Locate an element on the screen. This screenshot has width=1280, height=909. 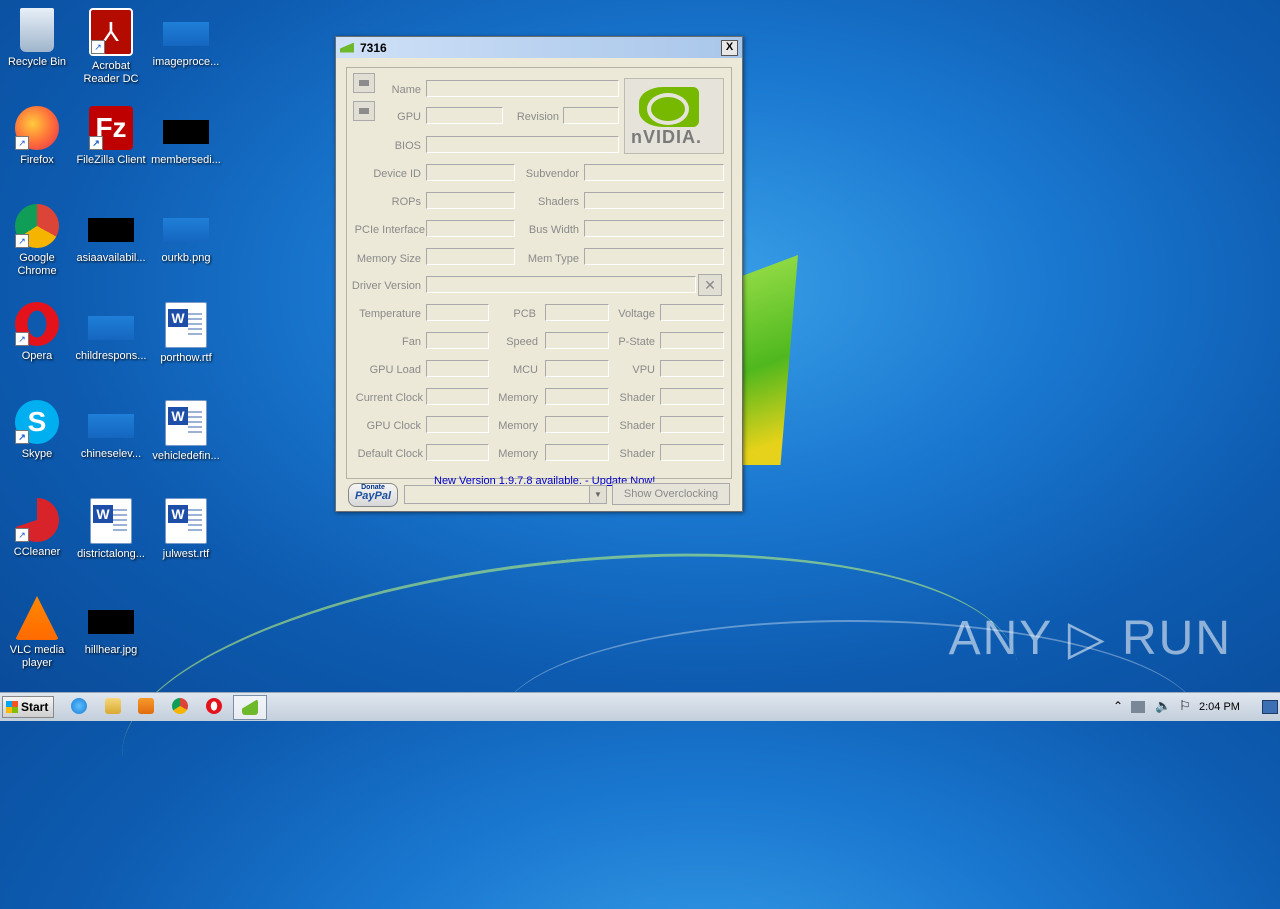
gpu-field is located at coordinates (464, 115).